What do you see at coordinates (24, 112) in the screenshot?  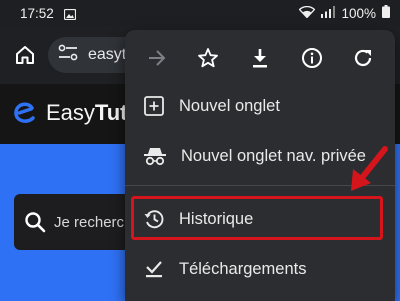 I see `easytutos-logo-icon` at bounding box center [24, 112].